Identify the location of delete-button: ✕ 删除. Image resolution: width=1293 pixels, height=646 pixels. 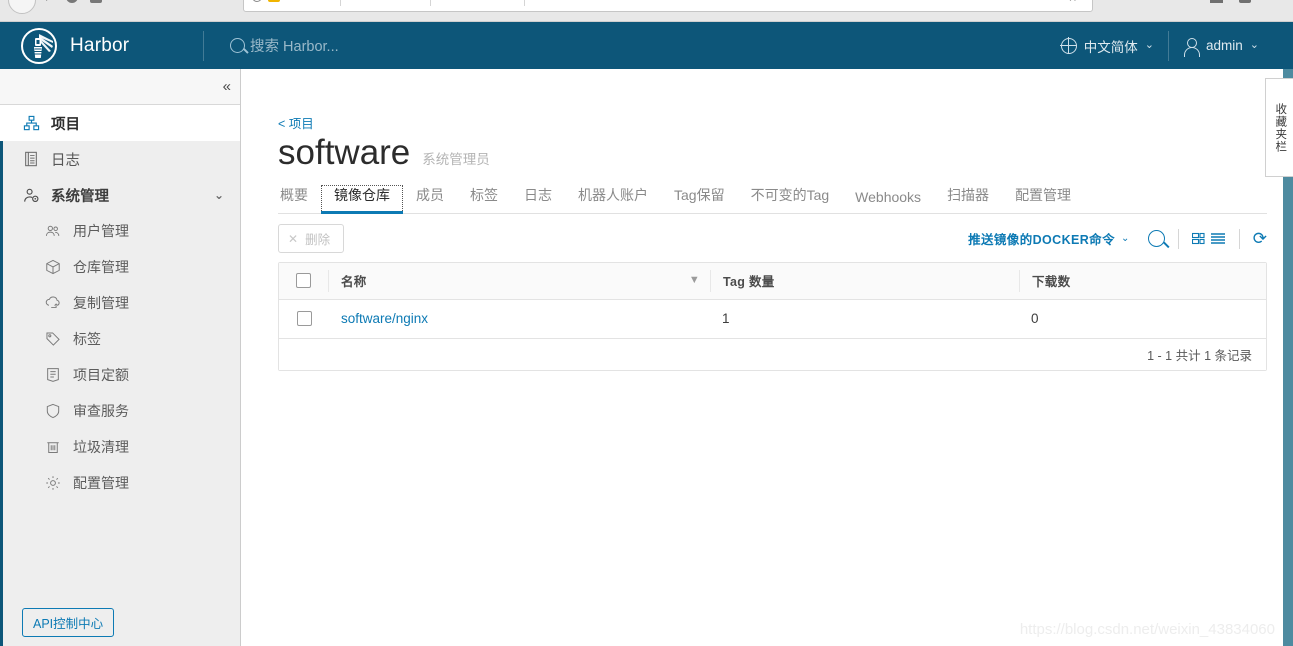
(311, 238).